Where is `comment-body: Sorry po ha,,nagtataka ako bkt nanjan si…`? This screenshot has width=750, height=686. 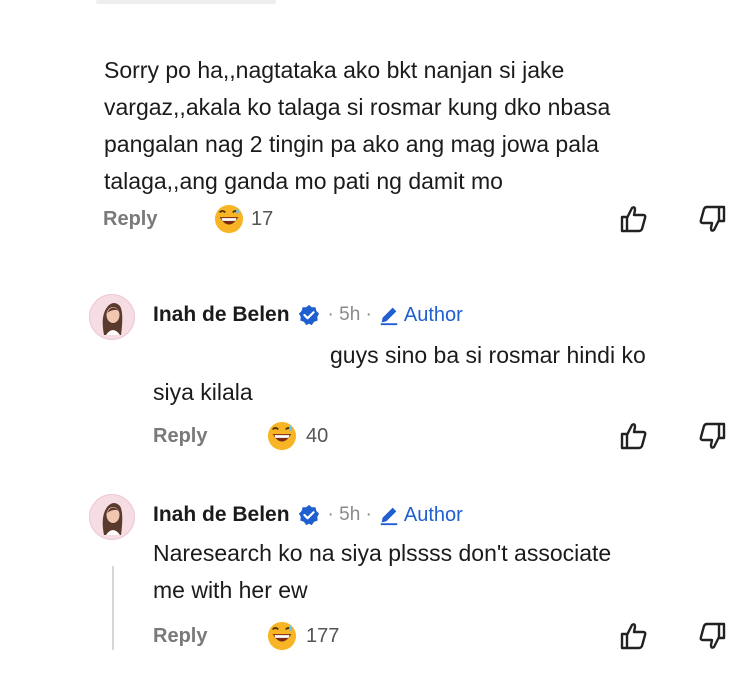
comment-body: Sorry po ha,,nagtataka ako bkt nanjan si… is located at coordinates (357, 126).